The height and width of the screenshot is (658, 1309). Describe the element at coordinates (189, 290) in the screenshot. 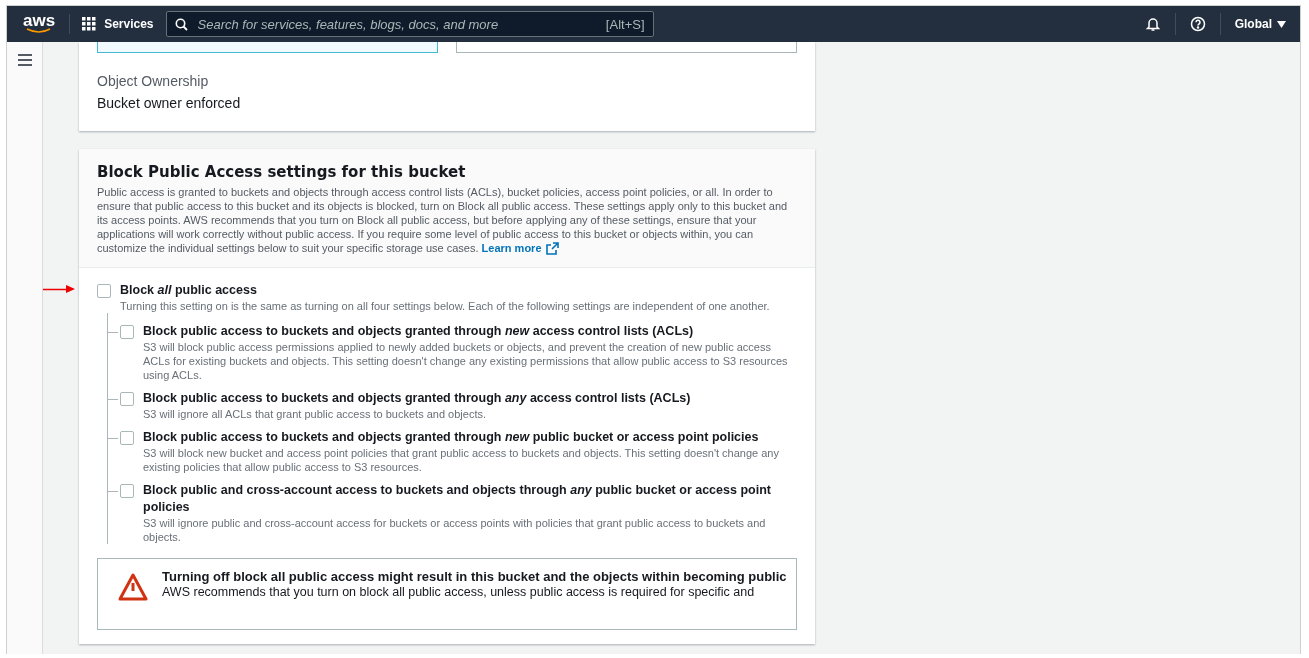

I see `option-label: Block all public access` at that location.